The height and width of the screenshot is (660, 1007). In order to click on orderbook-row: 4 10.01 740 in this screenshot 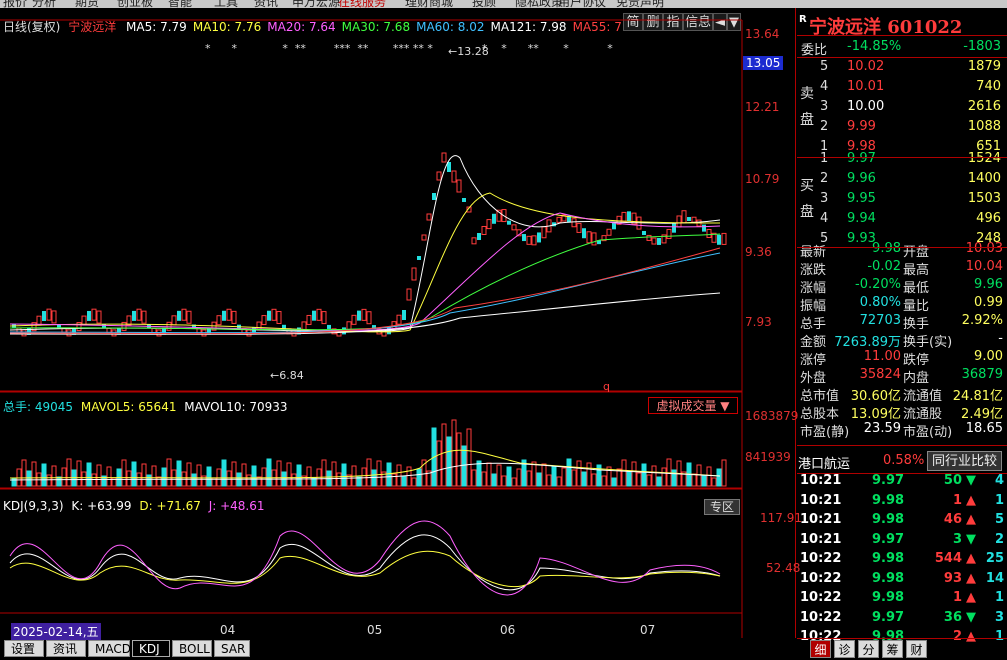, I will do `click(902, 89)`.